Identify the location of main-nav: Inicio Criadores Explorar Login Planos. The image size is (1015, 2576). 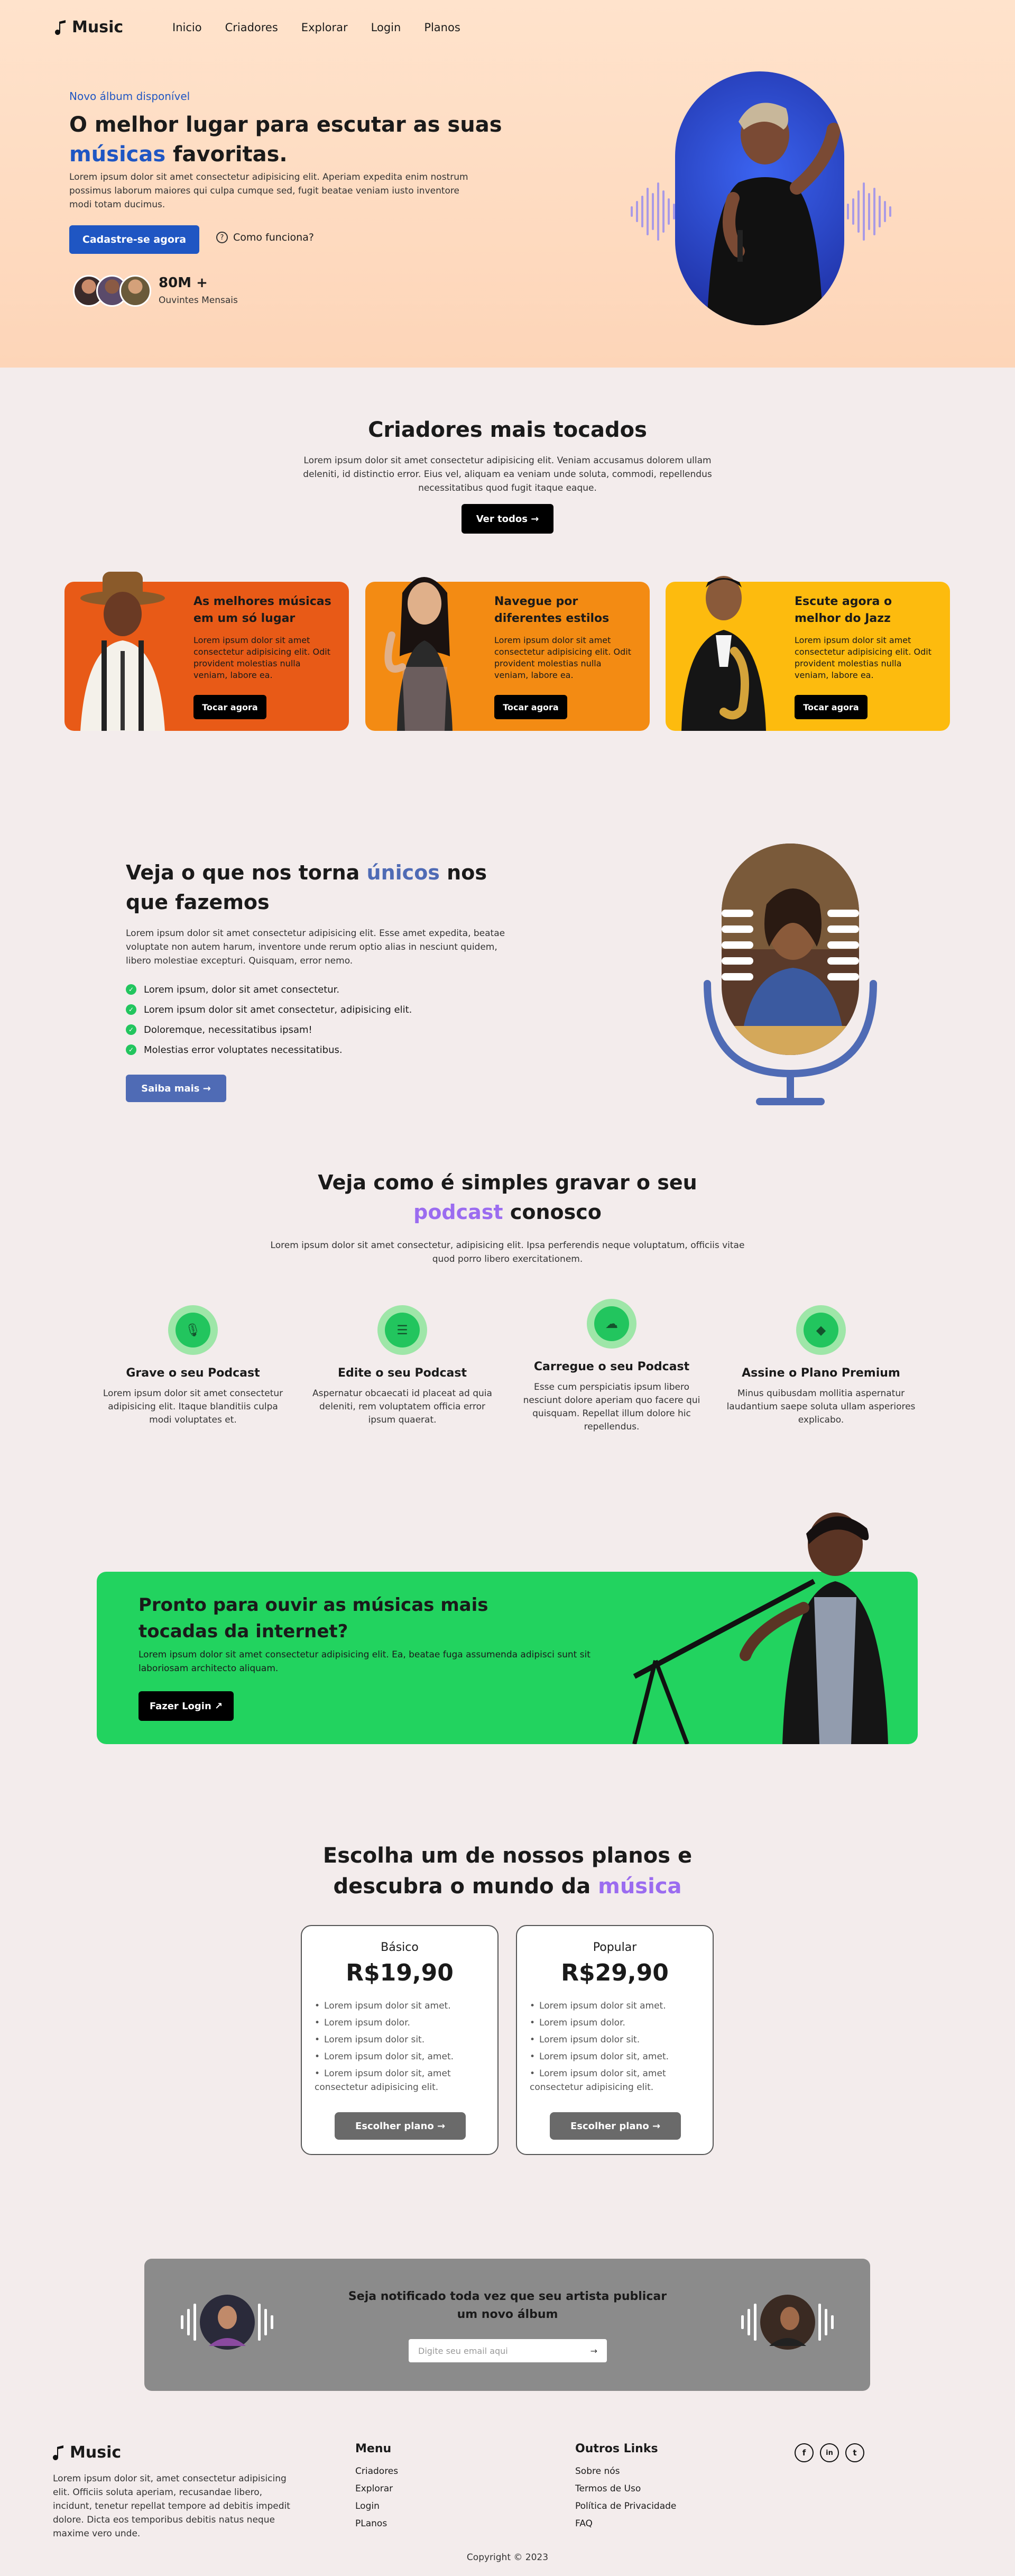
(316, 27).